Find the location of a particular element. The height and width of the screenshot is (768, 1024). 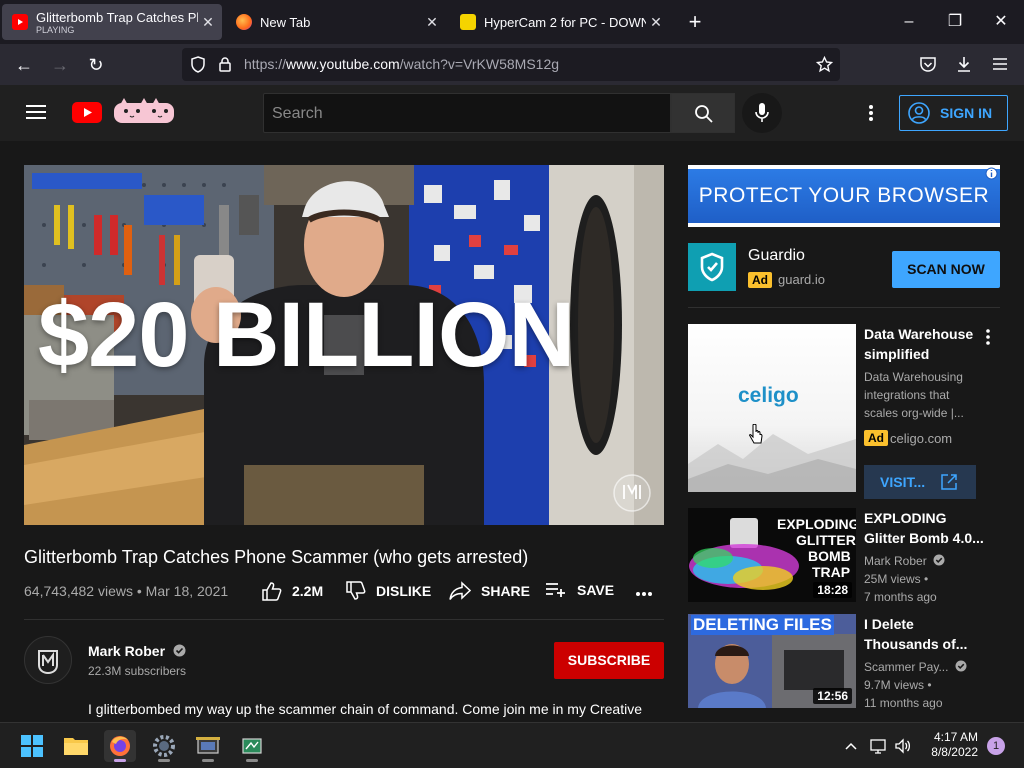

volume-icon is located at coordinates (903, 746).